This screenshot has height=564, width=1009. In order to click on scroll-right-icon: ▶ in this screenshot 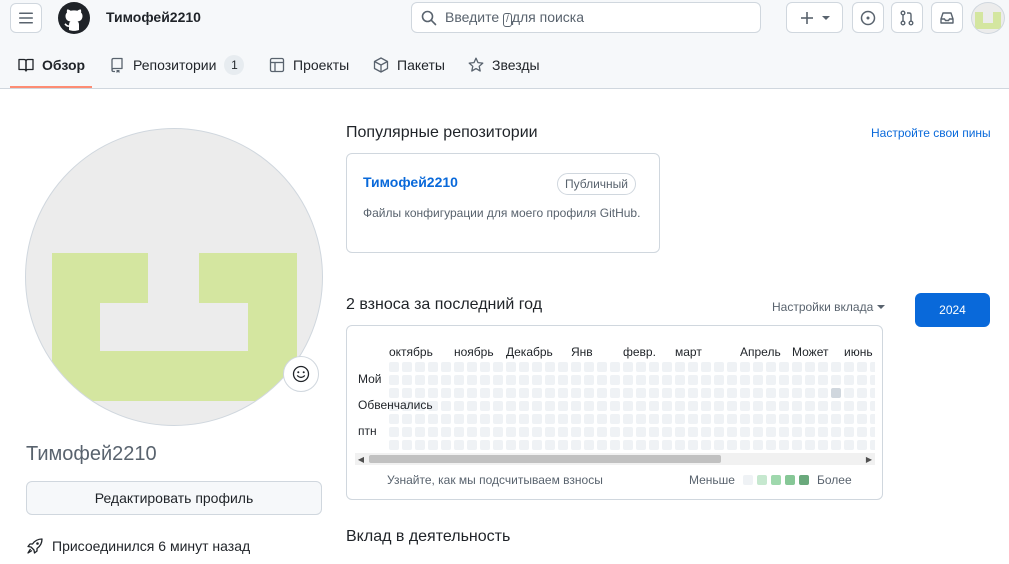, I will do `click(869, 459)`.